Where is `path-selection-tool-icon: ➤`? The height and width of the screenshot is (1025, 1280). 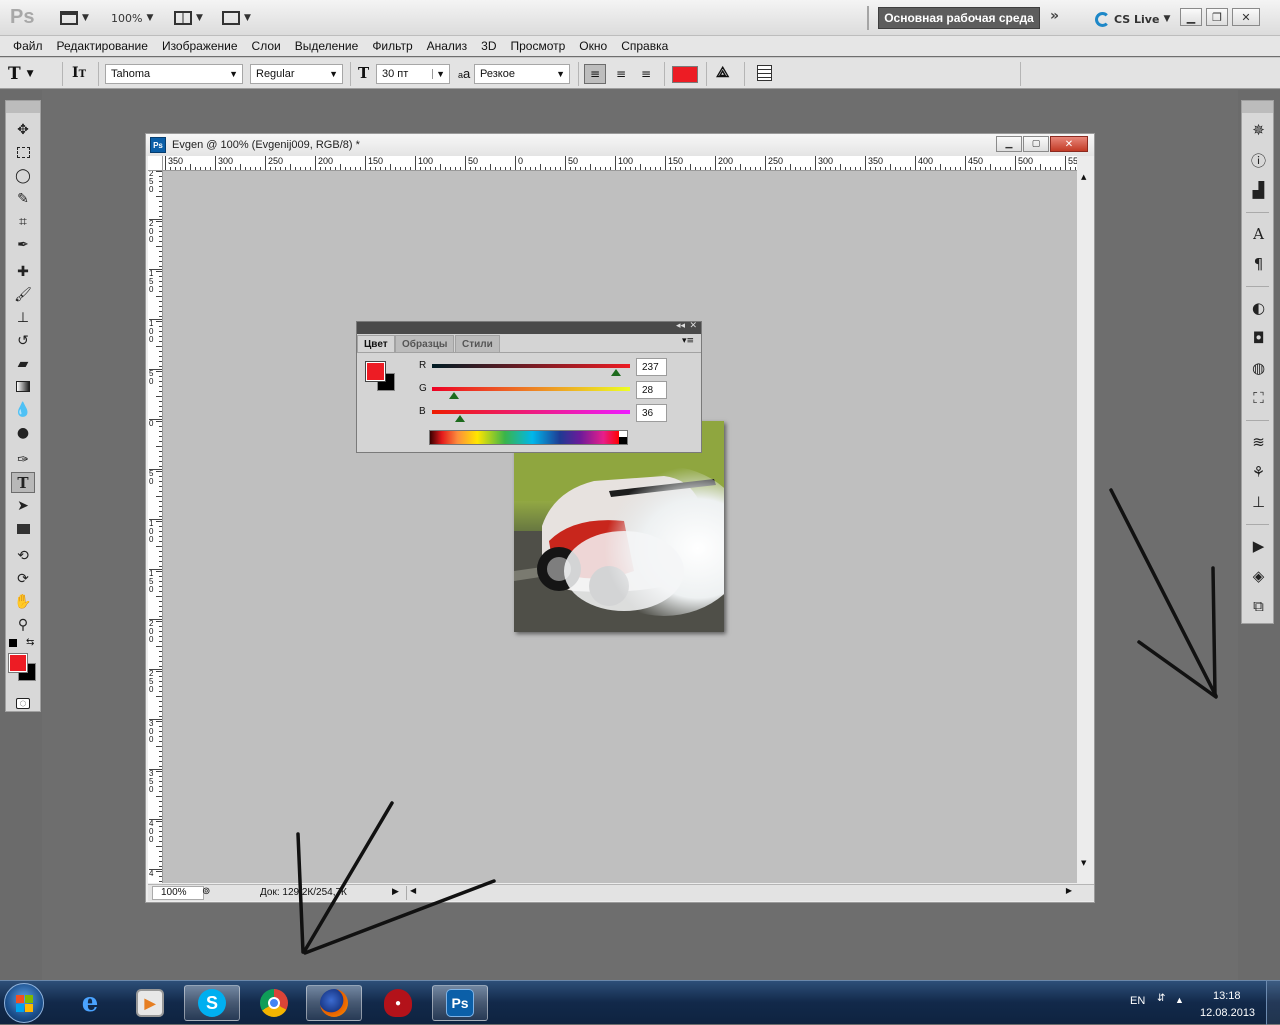 path-selection-tool-icon: ➤ is located at coordinates (23, 505).